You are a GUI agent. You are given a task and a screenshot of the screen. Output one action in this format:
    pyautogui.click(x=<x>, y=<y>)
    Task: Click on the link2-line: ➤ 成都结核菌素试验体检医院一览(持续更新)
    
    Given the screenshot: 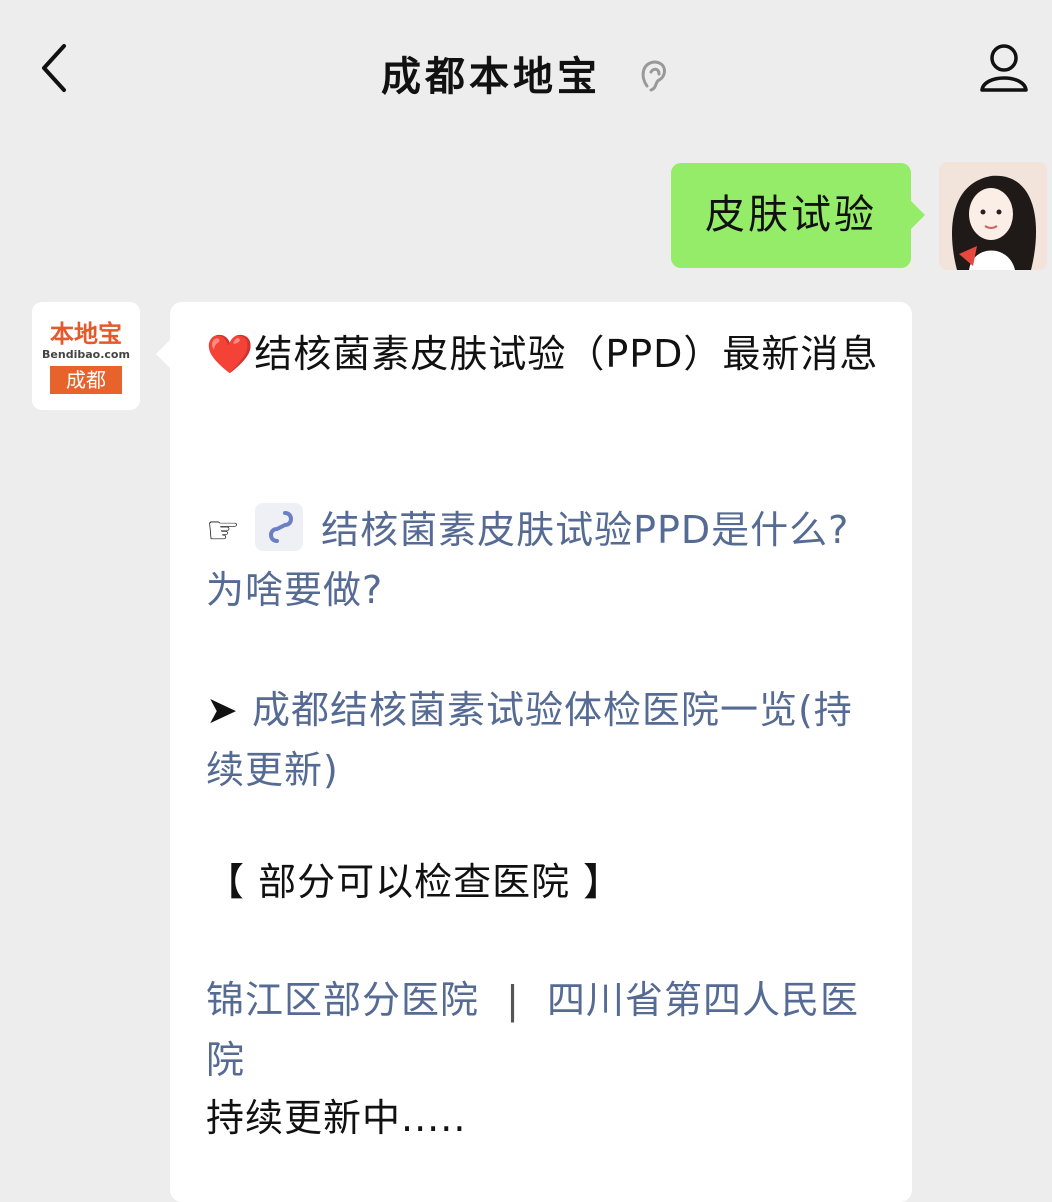 What is the action you would take?
    pyautogui.click(x=546, y=740)
    